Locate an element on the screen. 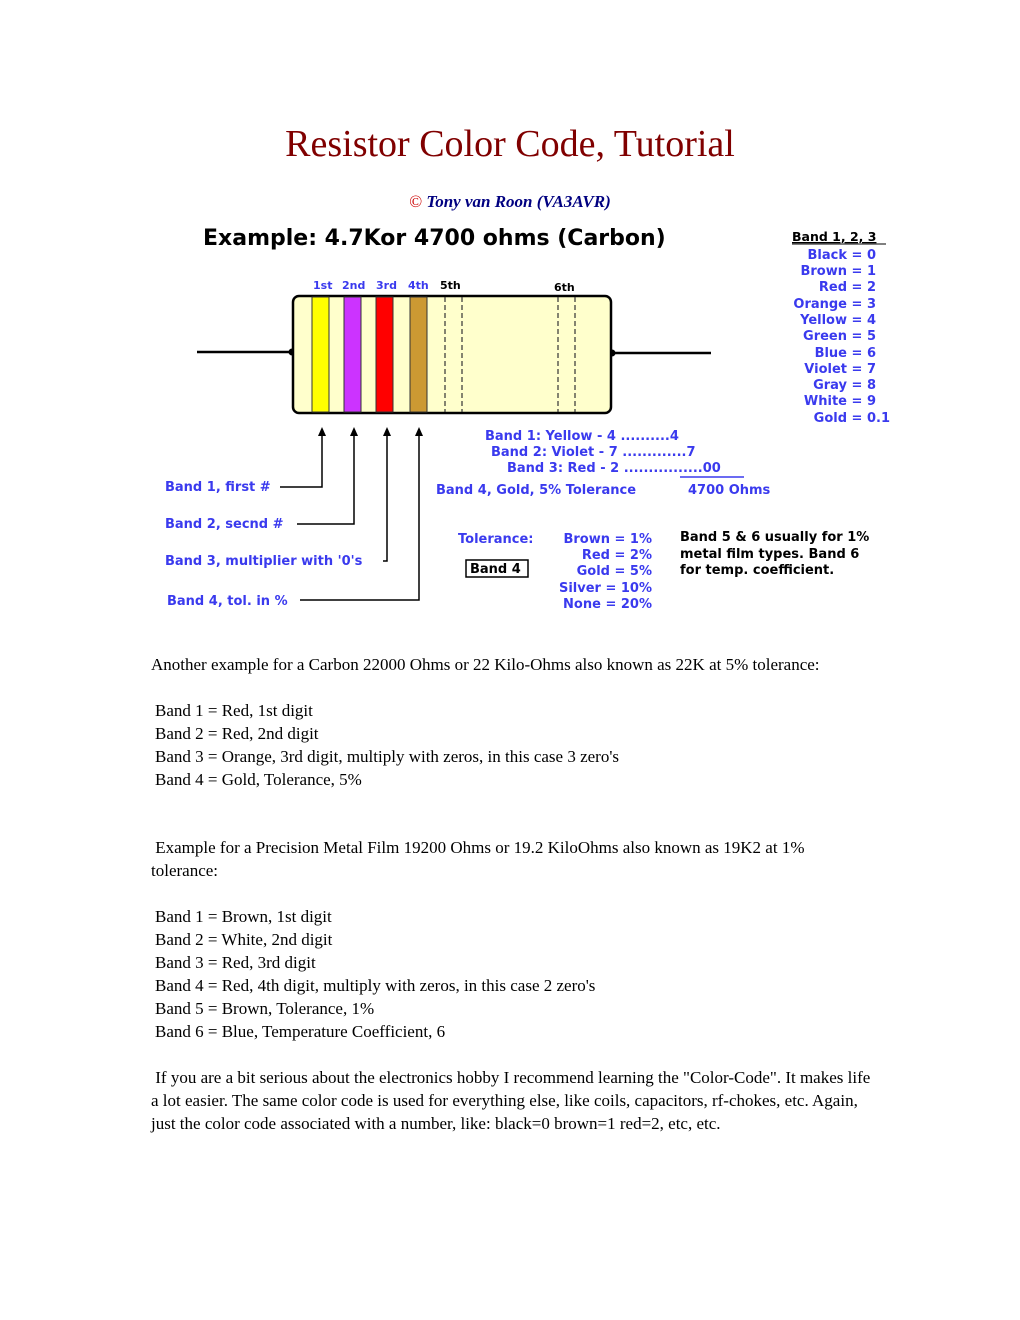 The width and height of the screenshot is (1020, 1320). callout-line-band4 is located at coordinates (360, 517).